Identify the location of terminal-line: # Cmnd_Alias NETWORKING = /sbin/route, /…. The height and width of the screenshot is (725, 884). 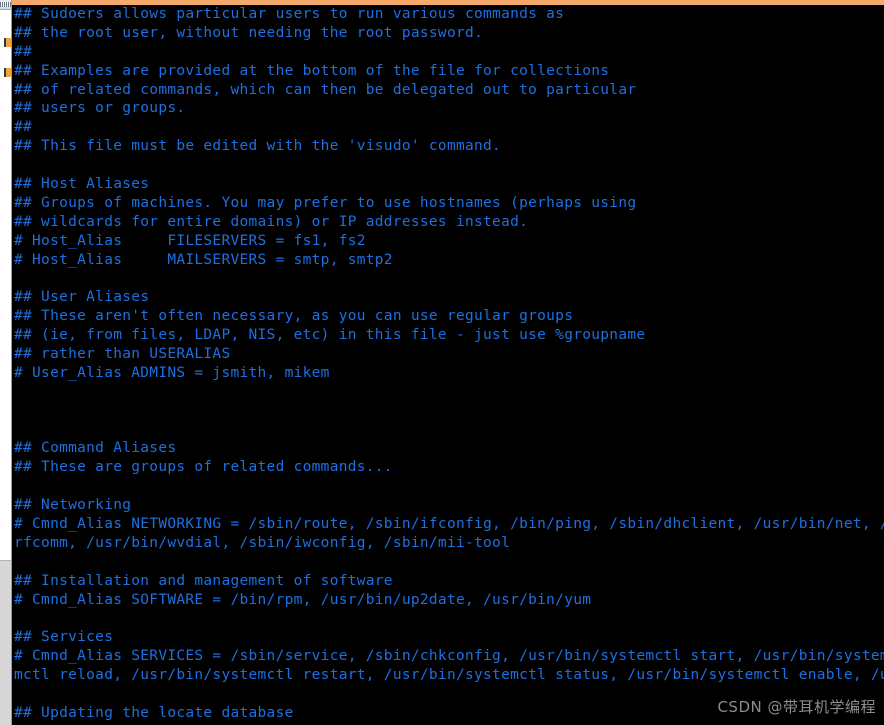
(449, 524).